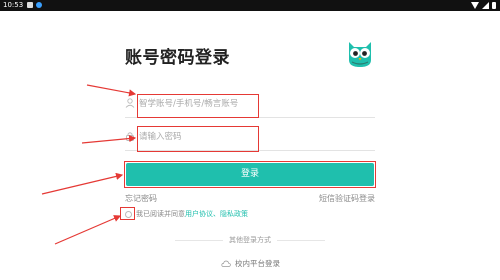  Describe the element at coordinates (82, 183) in the screenshot. I see `arrow-login` at that location.